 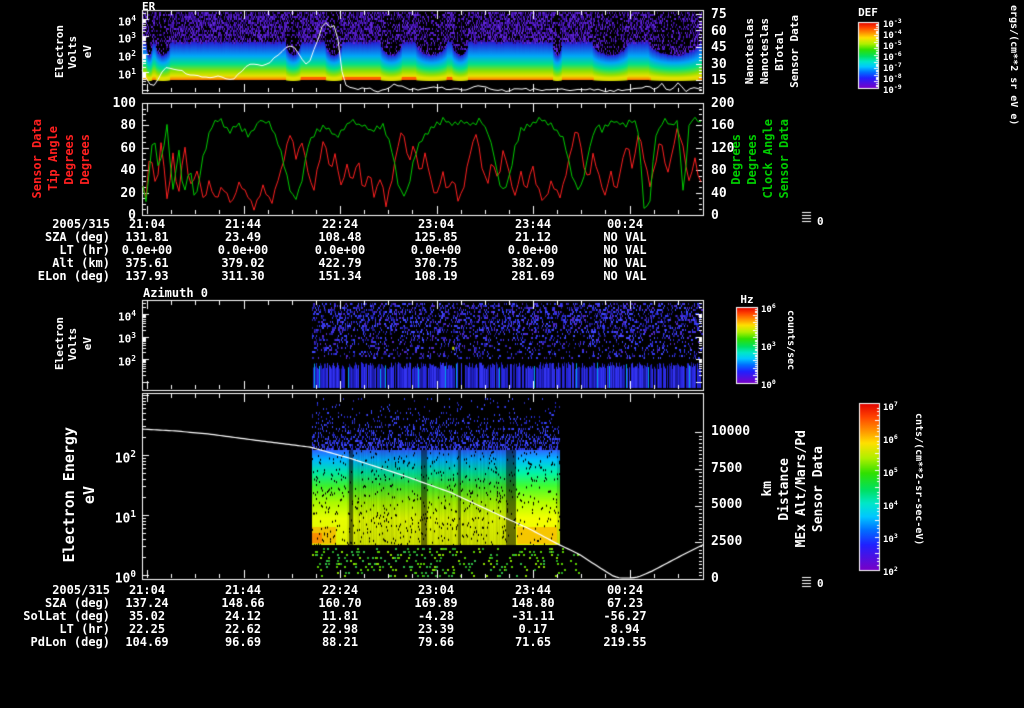 What do you see at coordinates (719, 64) in the screenshot?
I see `y2-tick: 30` at bounding box center [719, 64].